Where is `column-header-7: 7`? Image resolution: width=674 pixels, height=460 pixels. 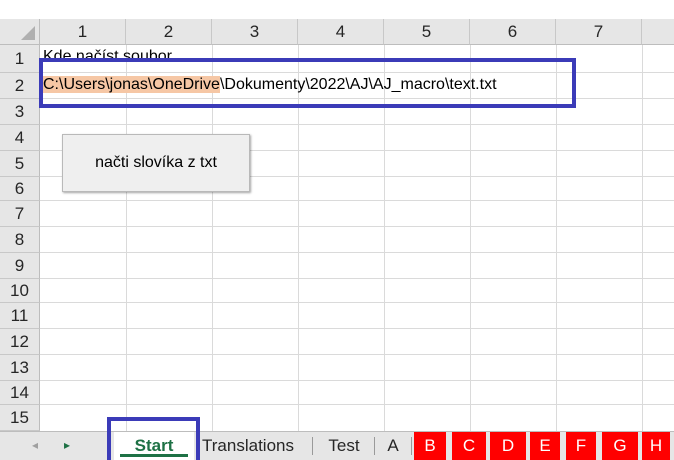
column-header-7: 7 is located at coordinates (599, 32).